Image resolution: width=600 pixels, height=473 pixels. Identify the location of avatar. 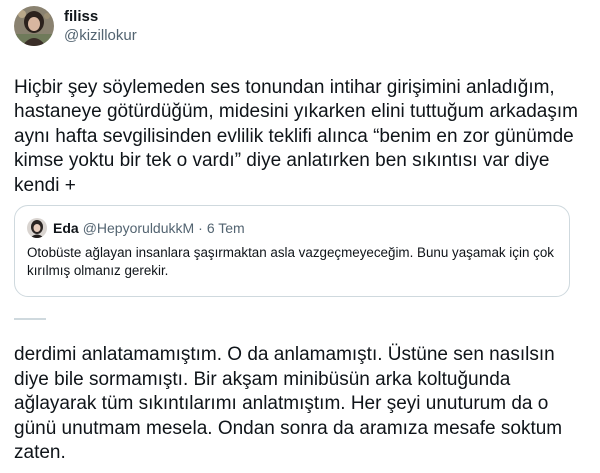
(34, 26).